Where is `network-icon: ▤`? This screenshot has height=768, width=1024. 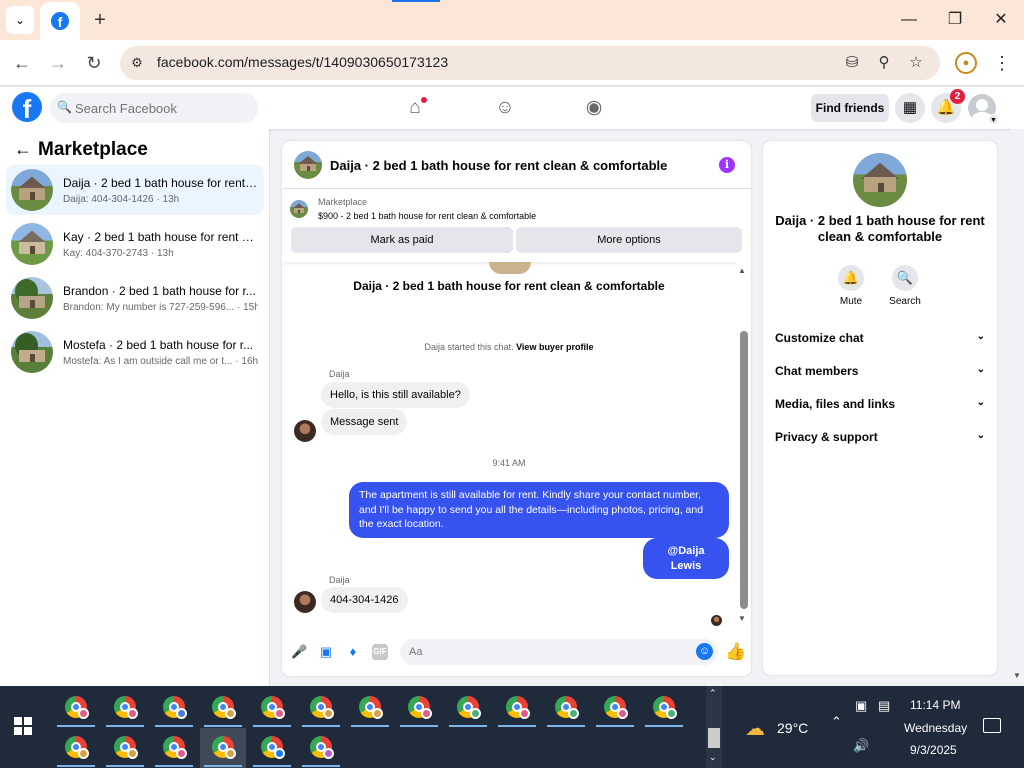
network-icon: ▤ is located at coordinates (884, 706).